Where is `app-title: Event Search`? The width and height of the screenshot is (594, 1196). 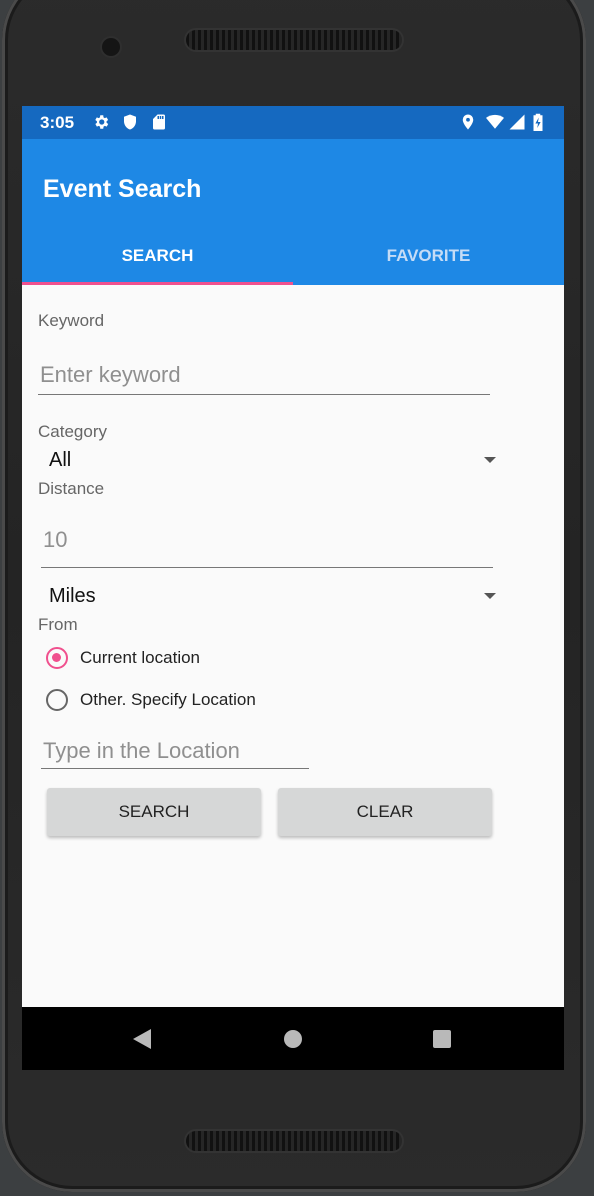 app-title: Event Search is located at coordinates (122, 189).